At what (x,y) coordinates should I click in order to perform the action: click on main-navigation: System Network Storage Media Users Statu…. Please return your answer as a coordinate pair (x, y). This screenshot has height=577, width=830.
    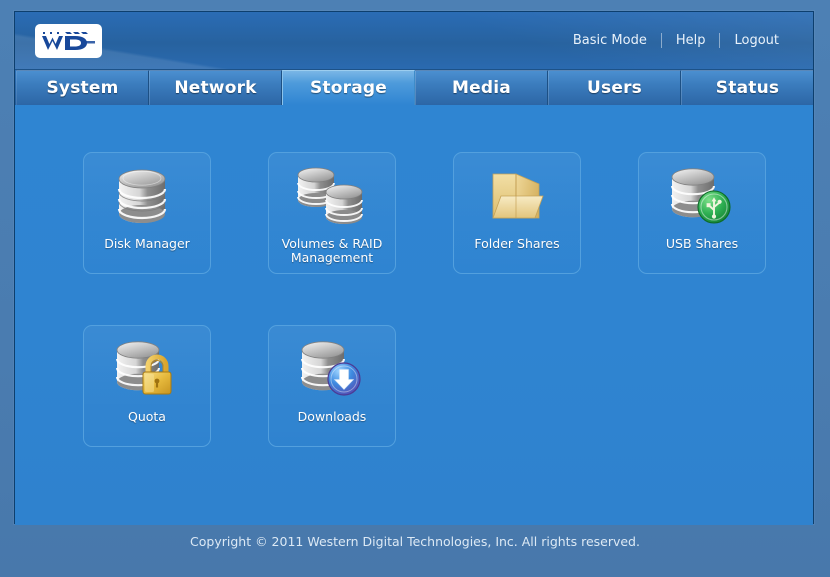
    Looking at the image, I should click on (414, 87).